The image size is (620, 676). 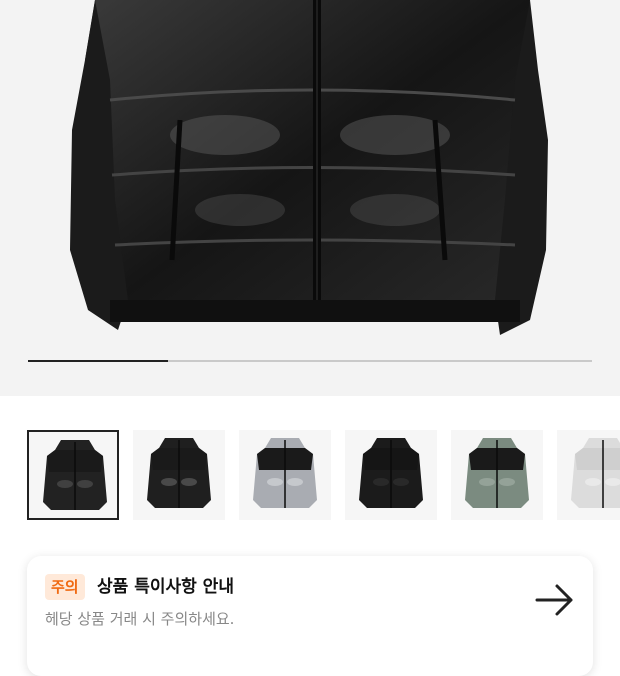 What do you see at coordinates (165, 587) in the screenshot?
I see `notice-title: 상품 특이사항 안내` at bounding box center [165, 587].